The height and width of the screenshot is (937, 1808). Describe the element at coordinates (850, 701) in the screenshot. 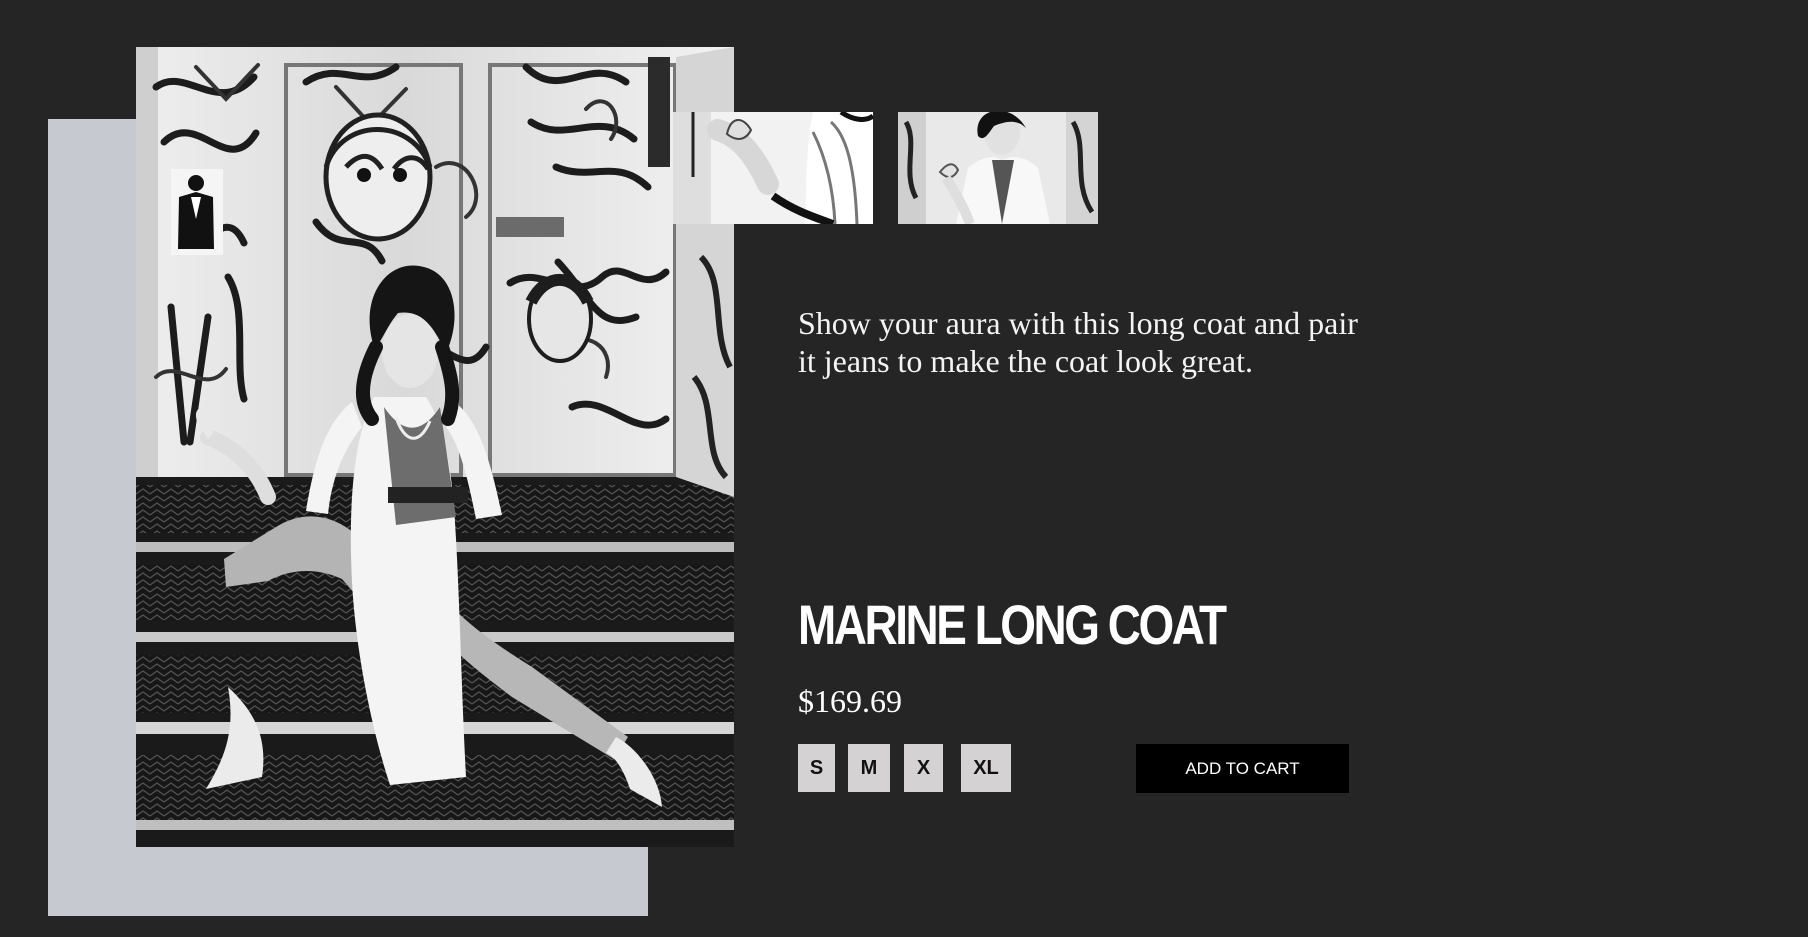

I see `product-price: $169.69` at that location.